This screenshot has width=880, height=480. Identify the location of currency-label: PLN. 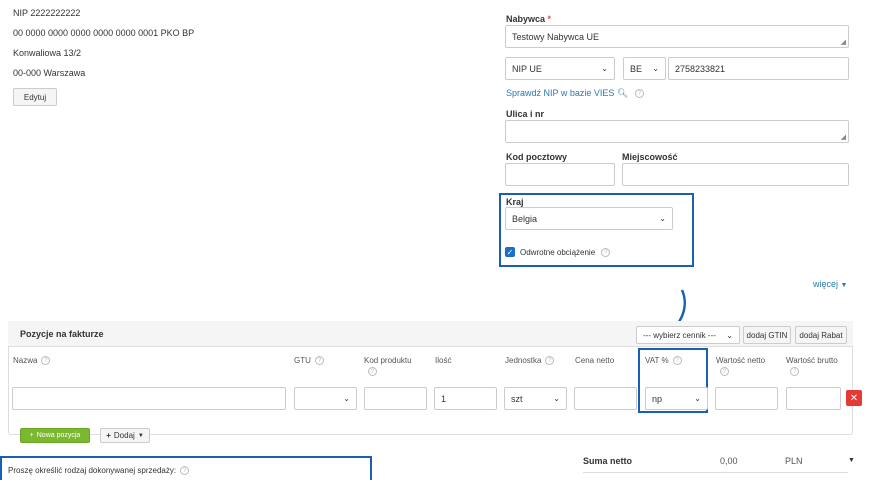
(794, 461).